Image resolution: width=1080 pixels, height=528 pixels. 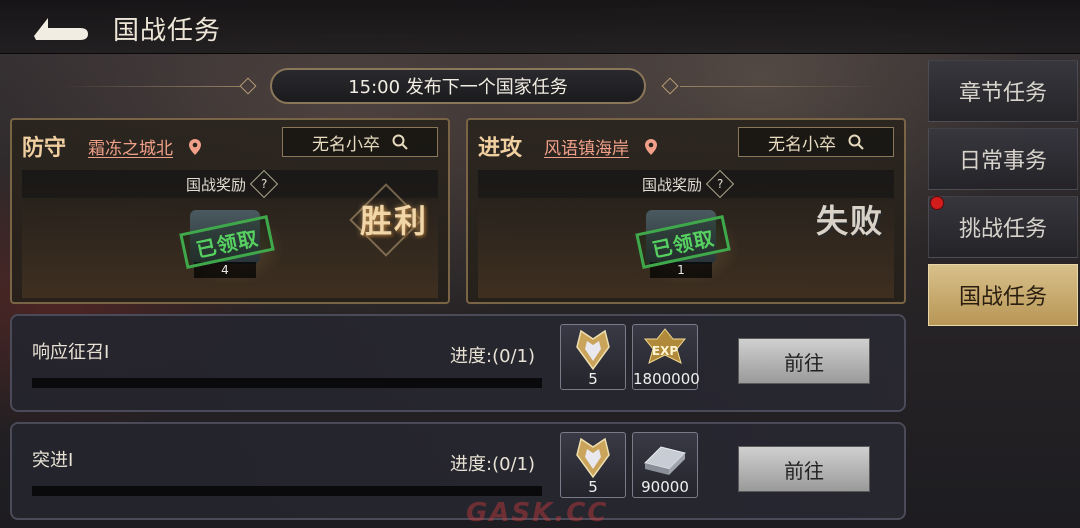 I want to click on result-text: 失败, so click(x=849, y=221).